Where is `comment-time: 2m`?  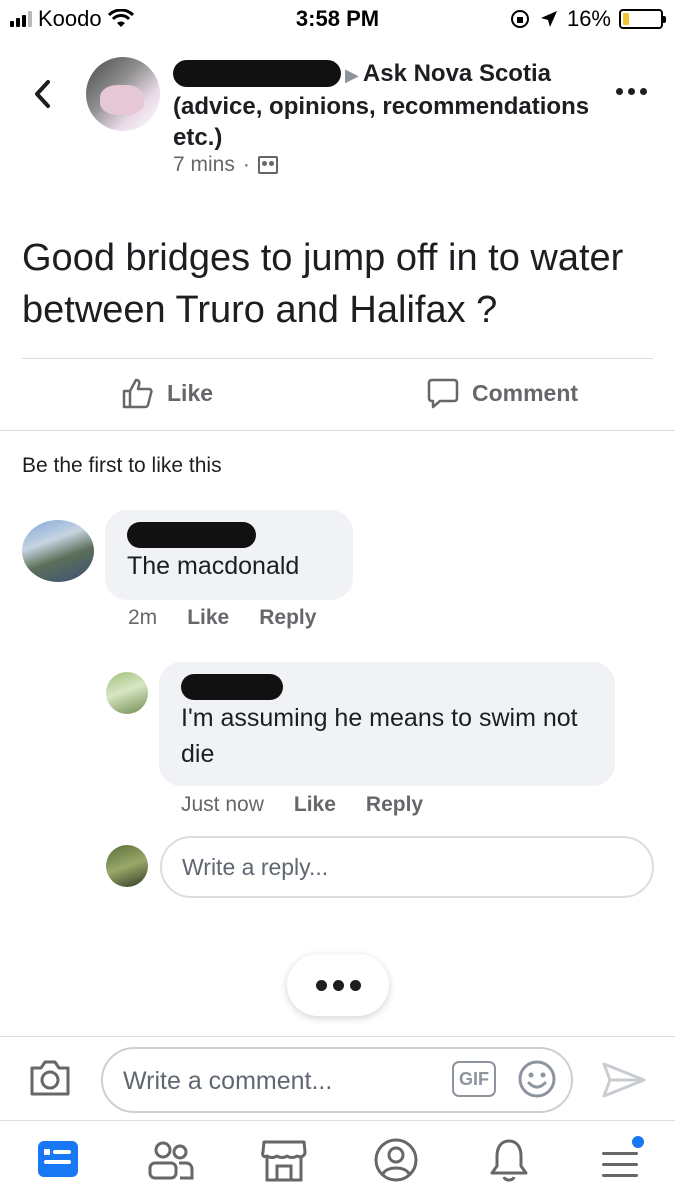 comment-time: 2m is located at coordinates (143, 617).